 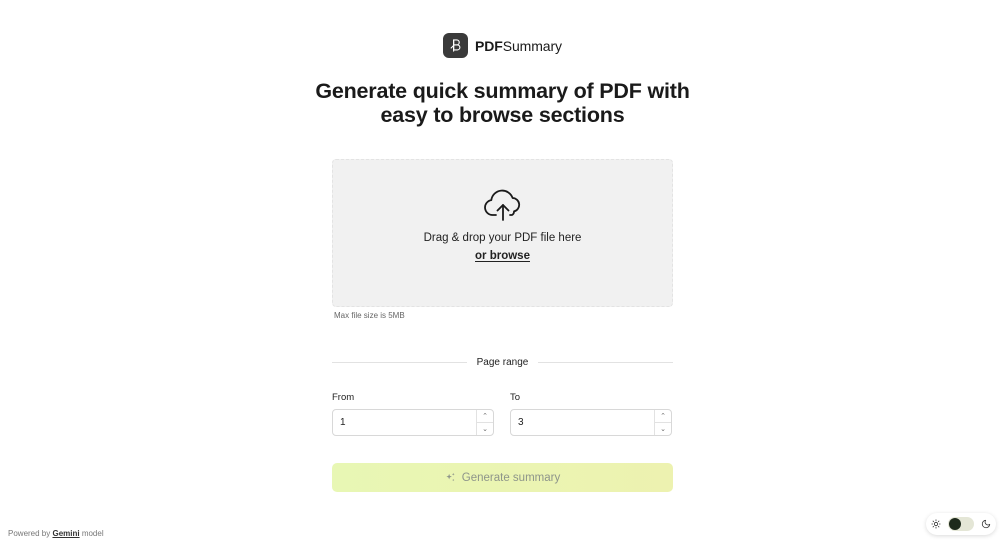 I want to click on page-range-divider: Page range, so click(x=502, y=362).